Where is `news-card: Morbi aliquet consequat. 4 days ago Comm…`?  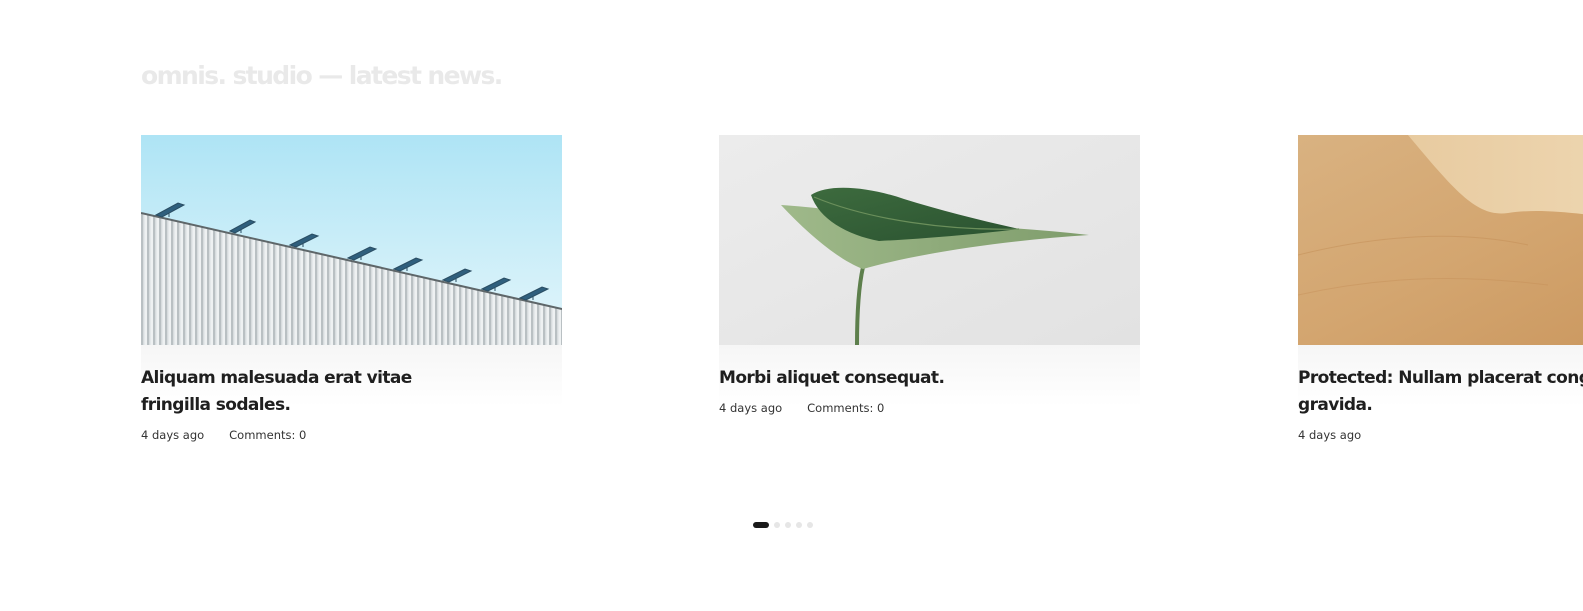
news-card: Morbi aliquet consequat. 4 days ago Comm… is located at coordinates (929, 275).